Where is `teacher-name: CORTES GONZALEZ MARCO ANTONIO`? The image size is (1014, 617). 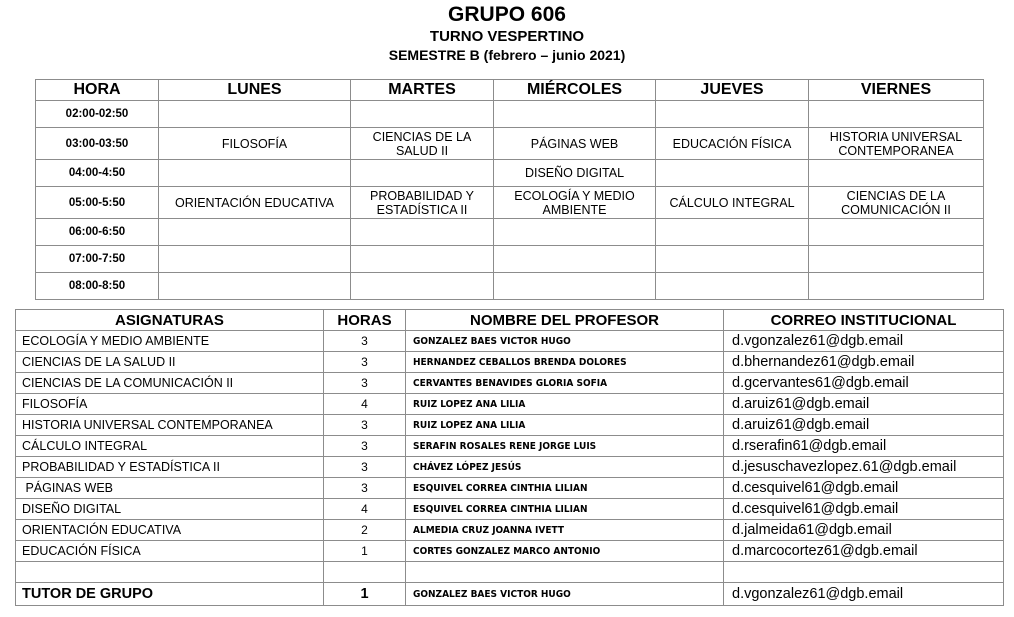
teacher-name: CORTES GONZALEZ MARCO ANTONIO is located at coordinates (564, 551).